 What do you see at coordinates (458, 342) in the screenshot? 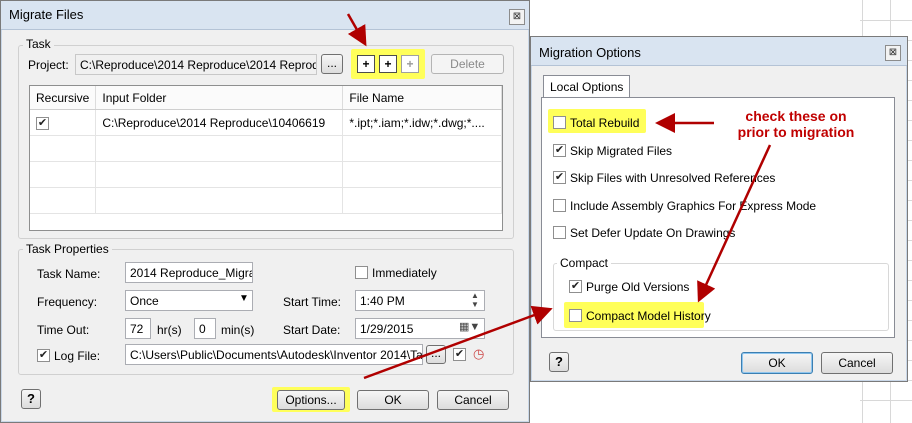
I see `arrow-options-to-dialog` at bounding box center [458, 342].